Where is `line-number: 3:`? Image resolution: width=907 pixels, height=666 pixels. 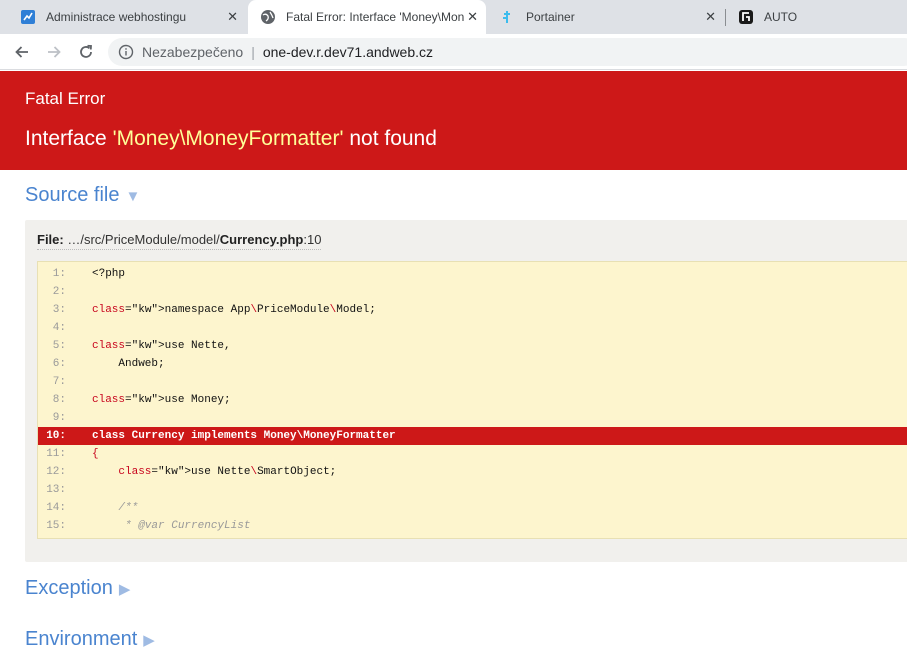 line-number: 3: is located at coordinates (59, 310).